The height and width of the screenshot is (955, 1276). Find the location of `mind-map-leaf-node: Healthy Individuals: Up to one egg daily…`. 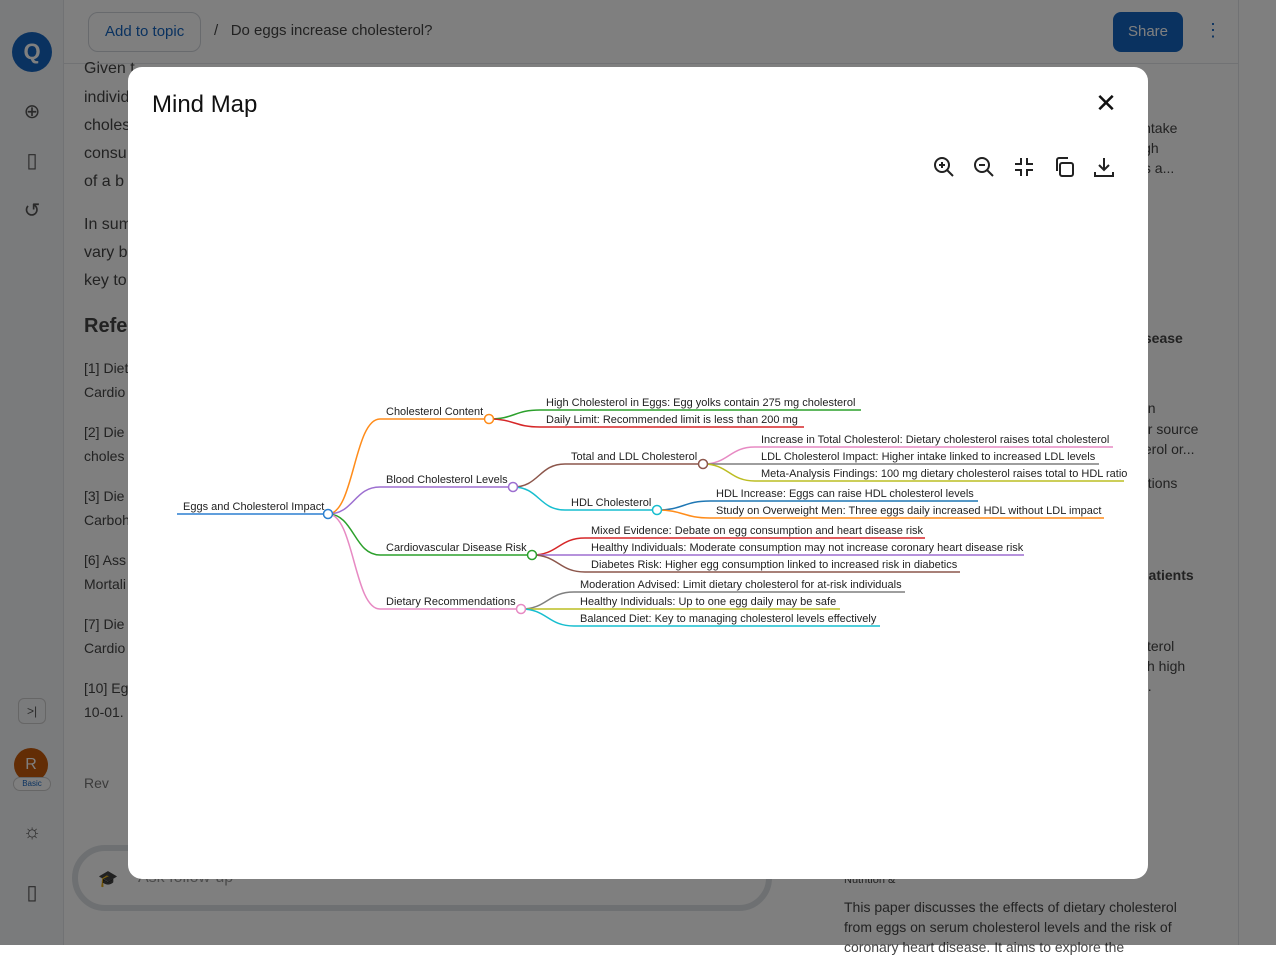

mind-map-leaf-node: Healthy Individuals: Up to one egg daily… is located at coordinates (708, 602).